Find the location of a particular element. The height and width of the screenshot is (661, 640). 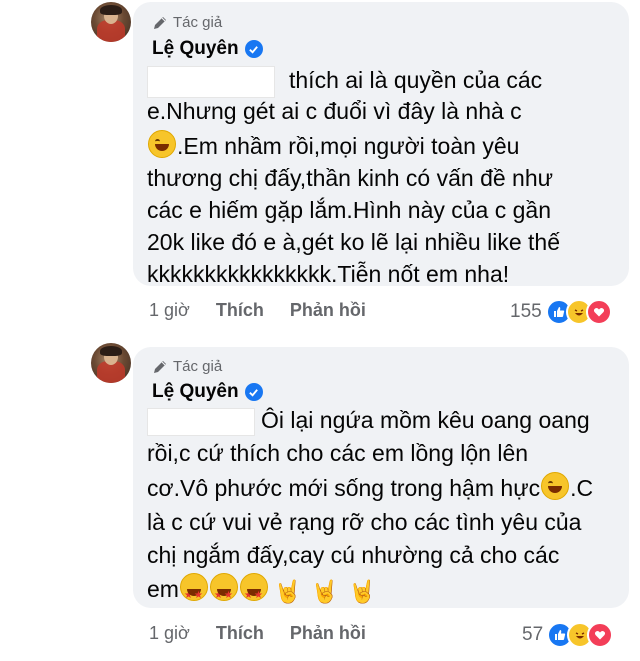

comment-text-line: e.Nhưng gét ai c đuổi vì đây là nhà c is located at coordinates (334, 111).